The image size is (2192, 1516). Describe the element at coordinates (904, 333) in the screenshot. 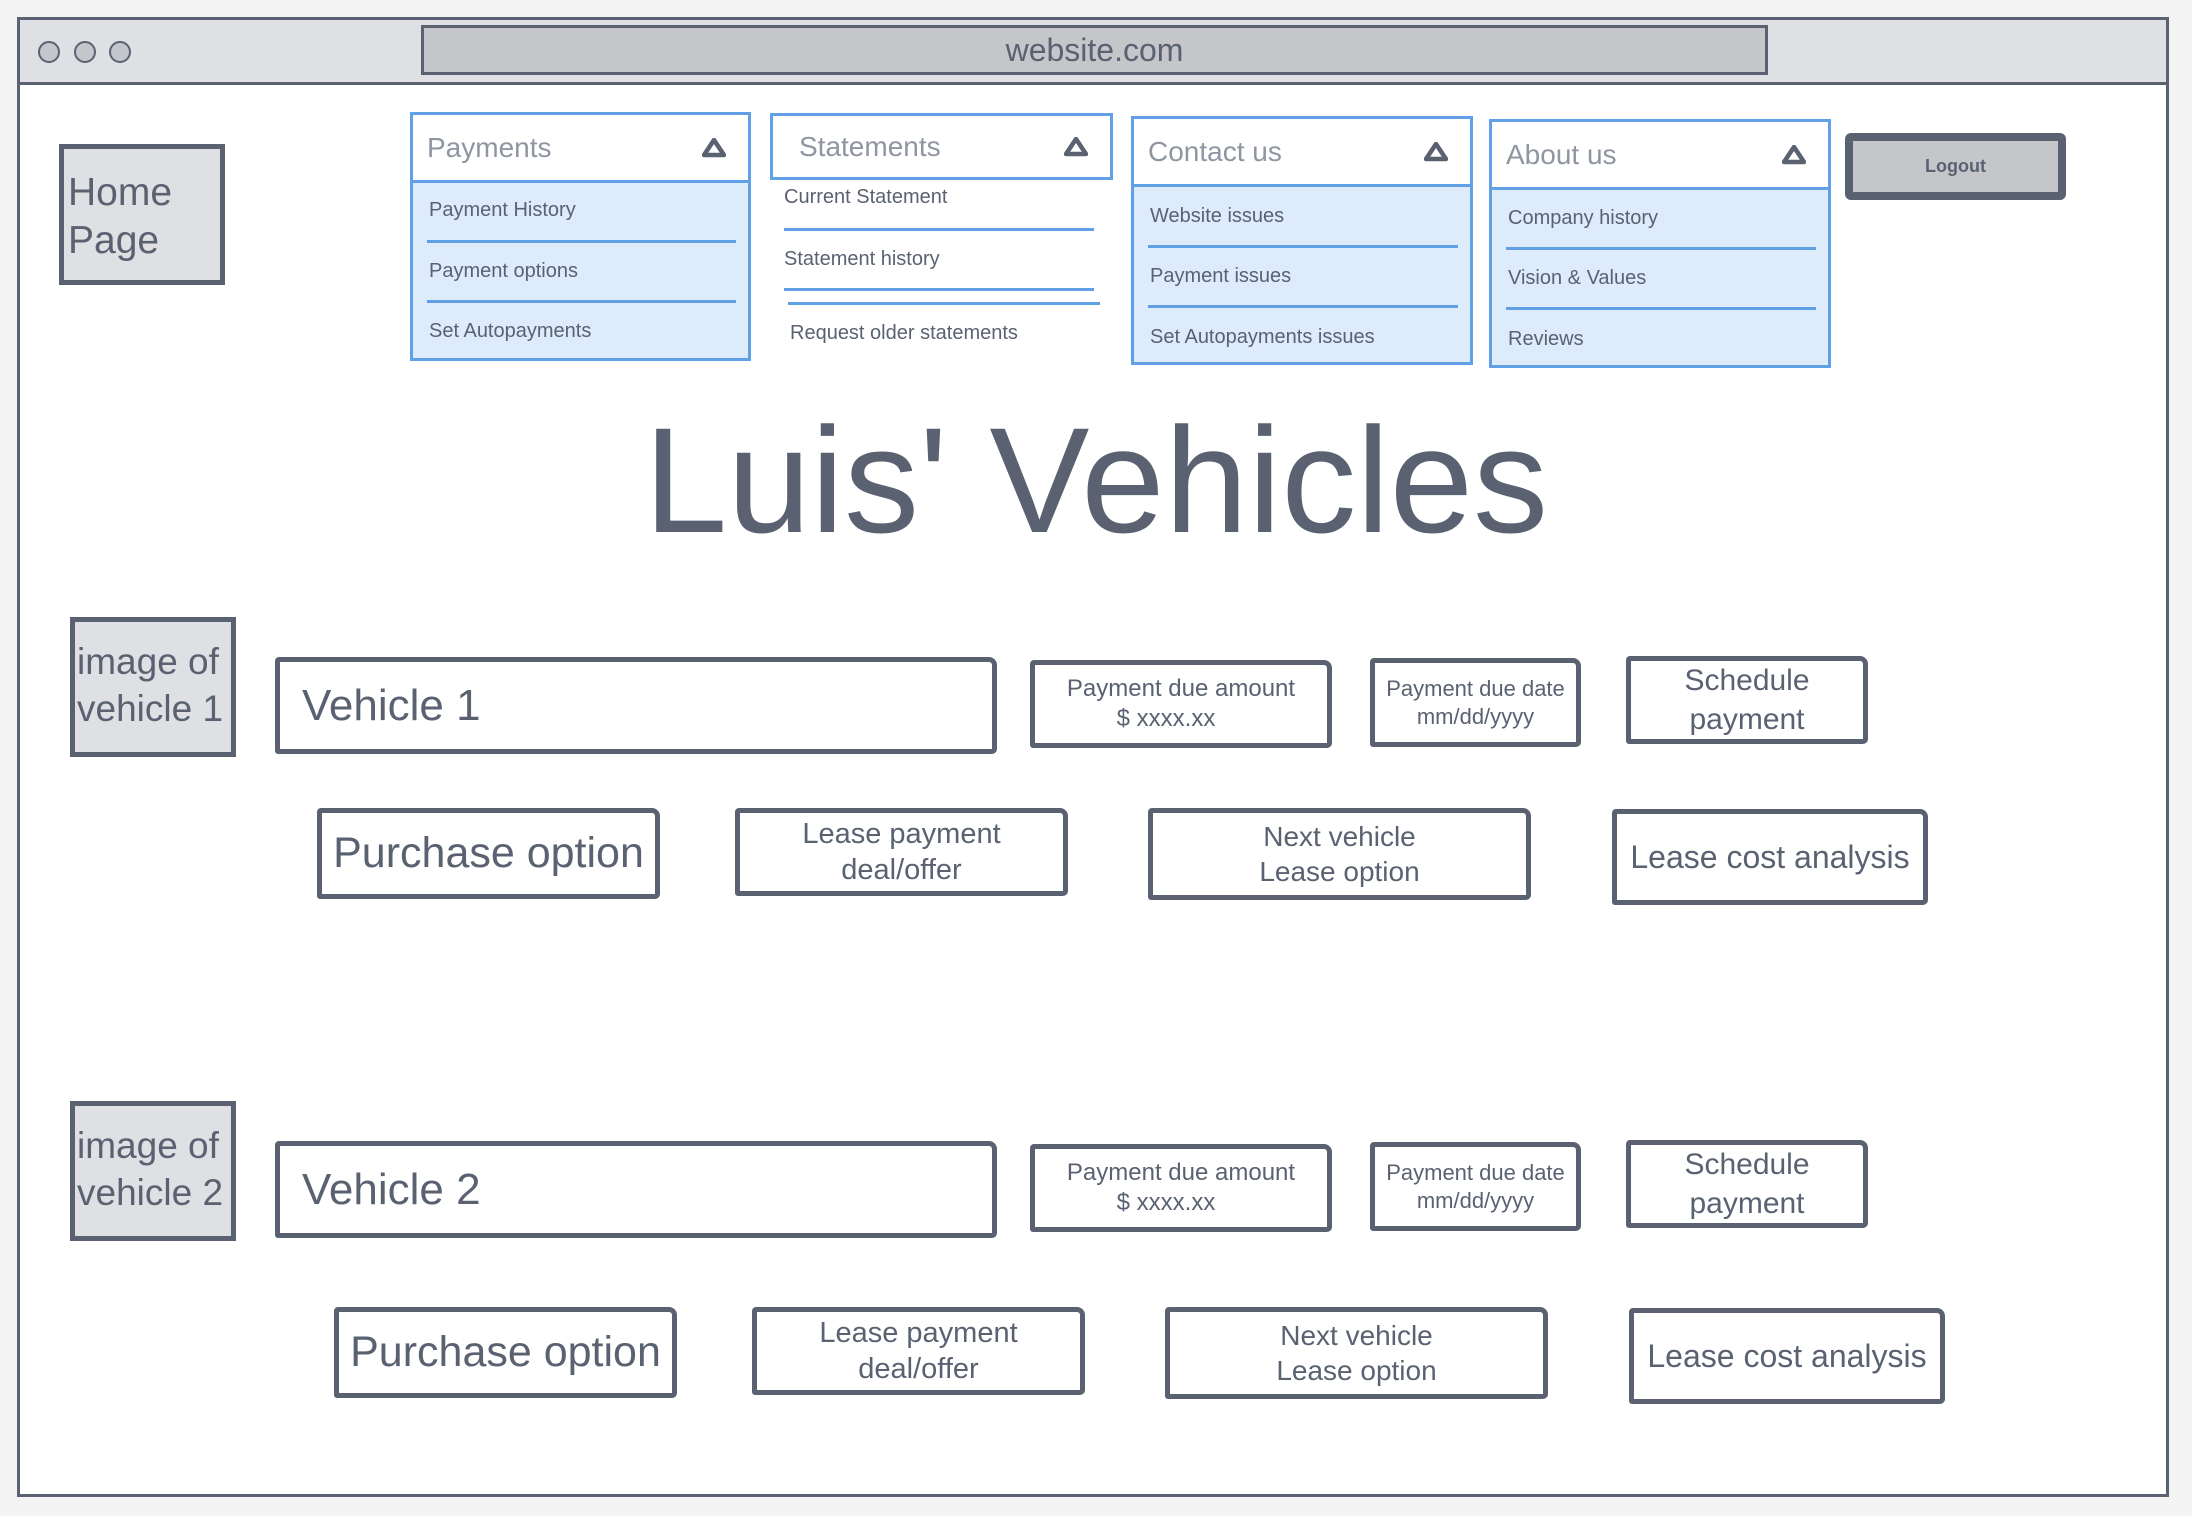

I see `menu-item-request-older-statements: Request older statements` at that location.